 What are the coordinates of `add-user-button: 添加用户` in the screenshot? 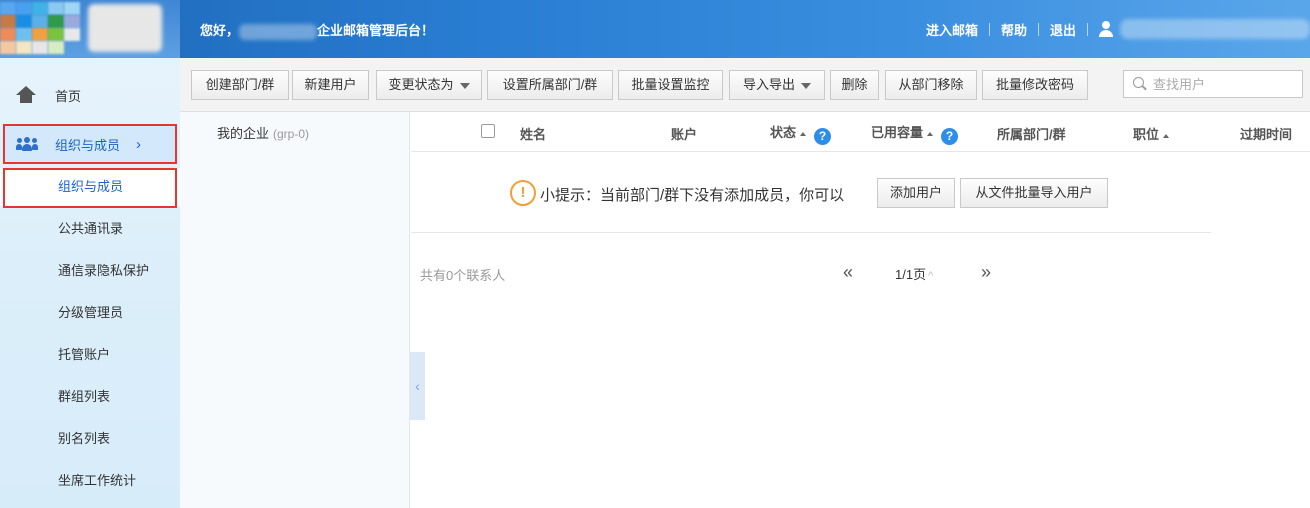 It's located at (916, 193).